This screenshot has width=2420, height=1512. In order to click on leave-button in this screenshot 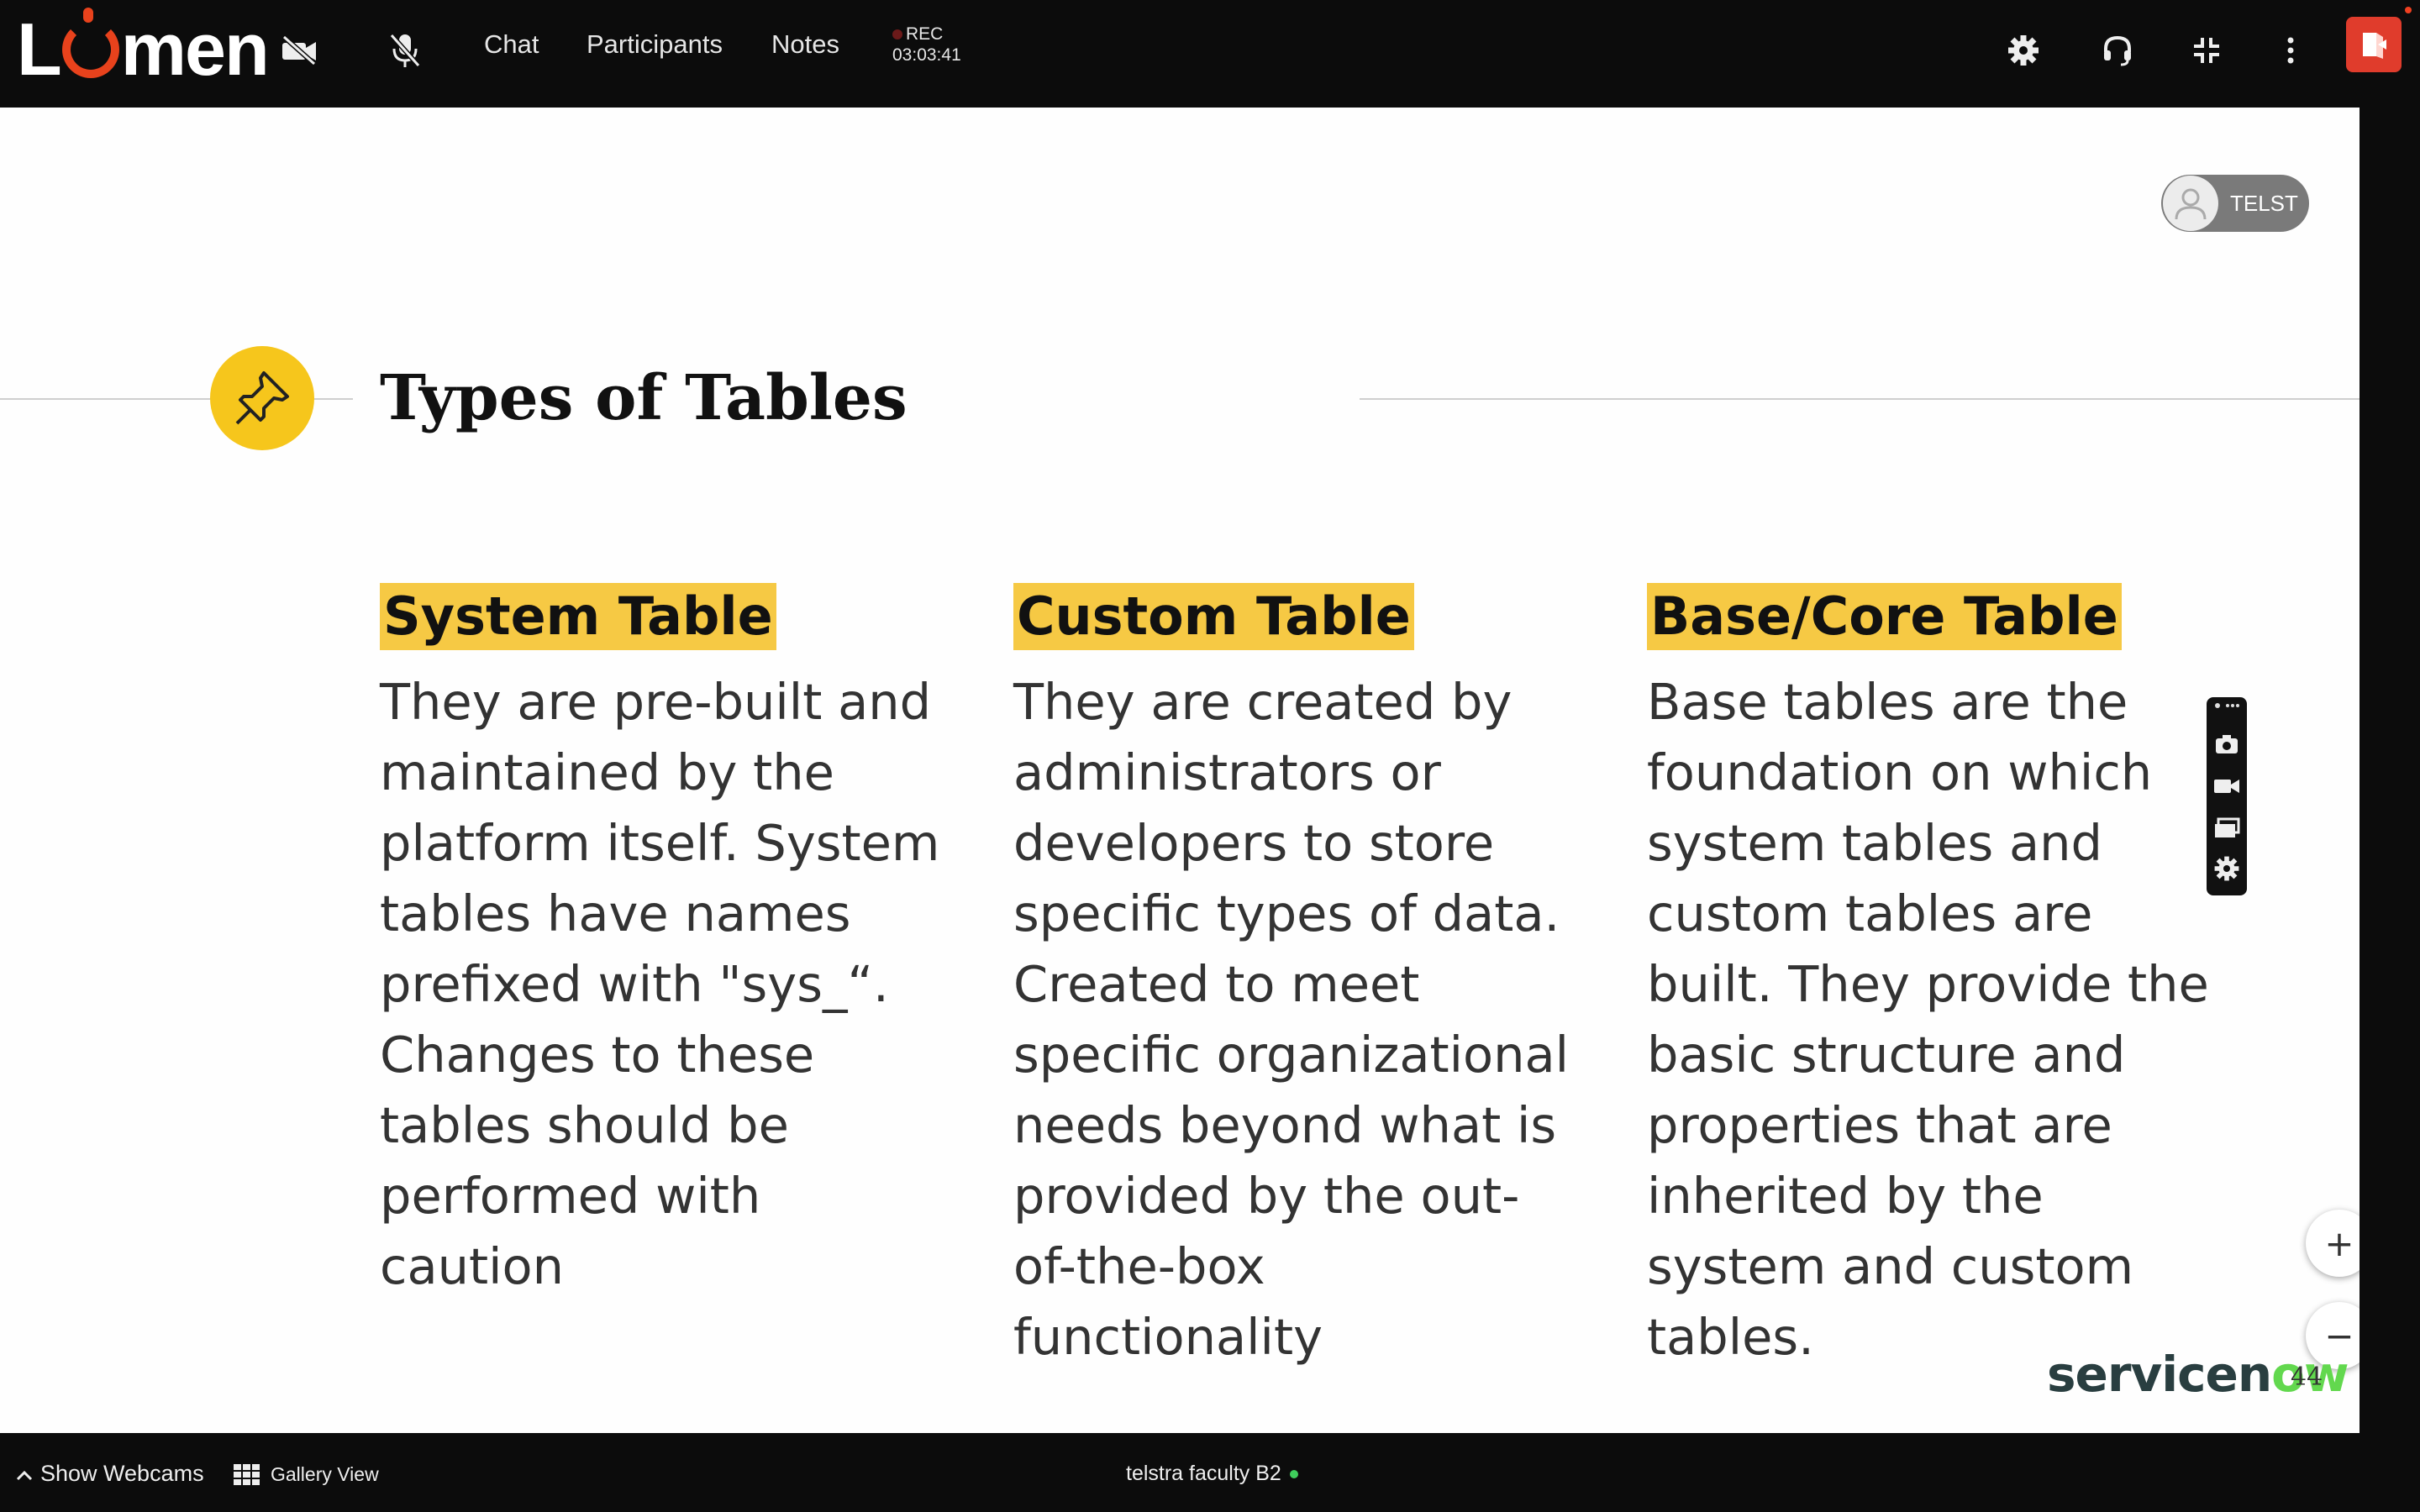, I will do `click(2374, 44)`.